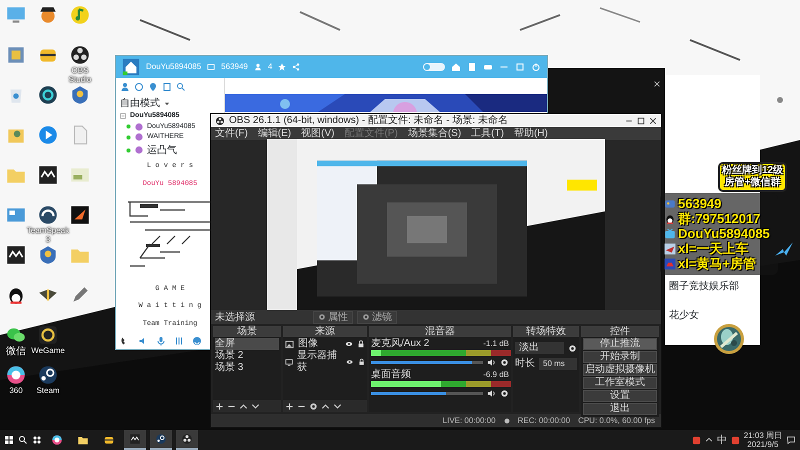 The image size is (800, 450). I want to click on color-ring-icon, so click(57, 440).